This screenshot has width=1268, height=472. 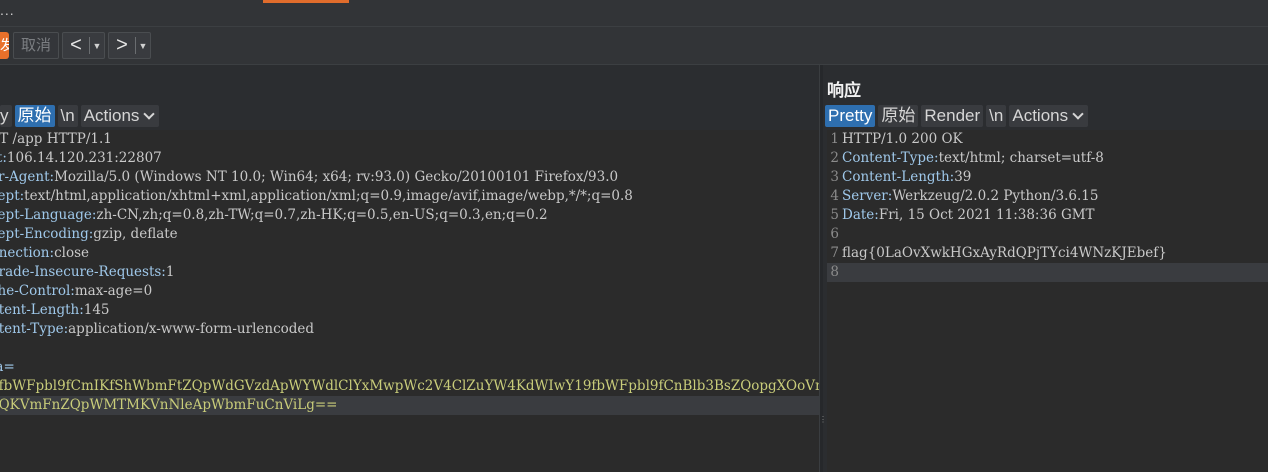 I want to click on active-tab-indicator, so click(x=306, y=1).